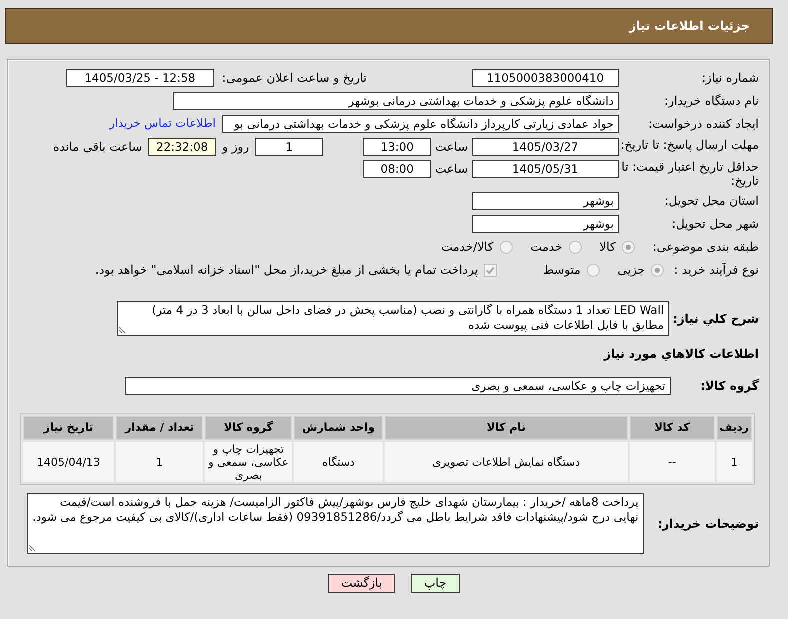 This screenshot has height=619, width=788. What do you see at coordinates (506, 462) in the screenshot?
I see `table-cell: دستگاه نمایش اطلاعات تصویری` at bounding box center [506, 462].